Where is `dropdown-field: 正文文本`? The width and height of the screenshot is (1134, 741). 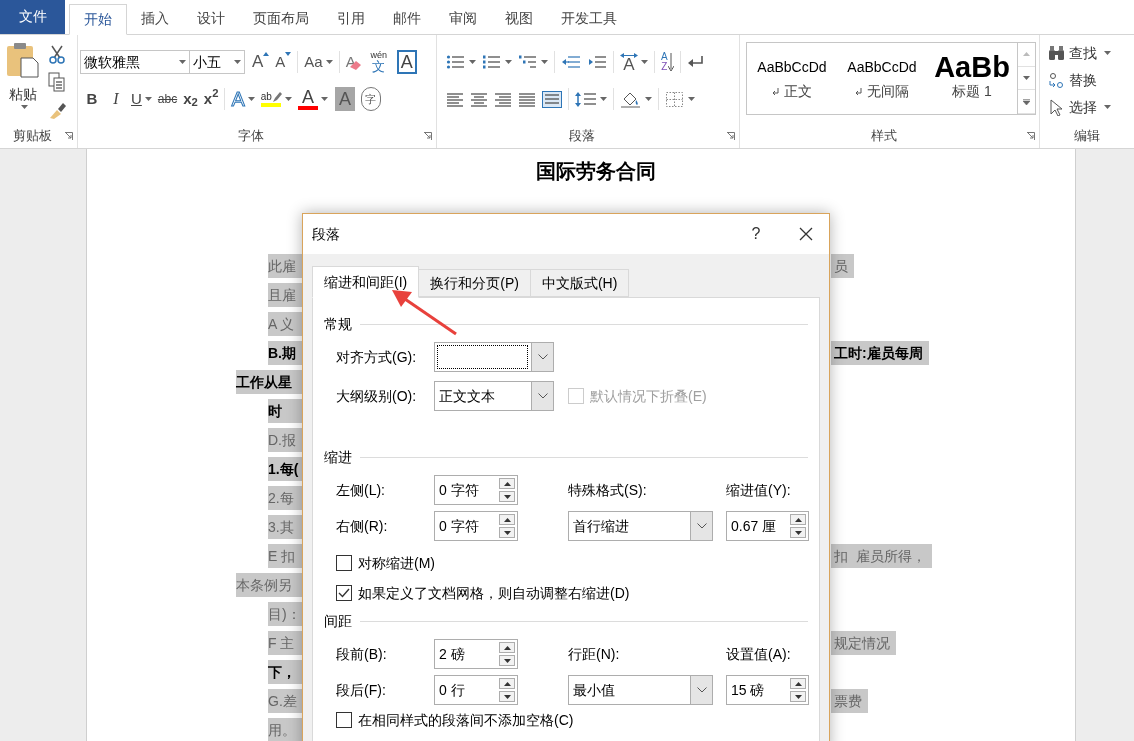
dropdown-field: 正文文本 is located at coordinates (494, 396).